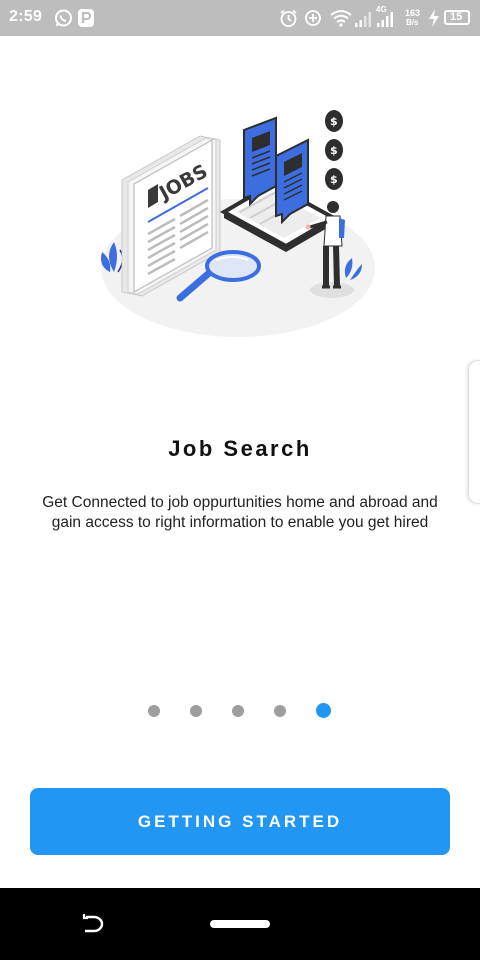  Describe the element at coordinates (63, 18) in the screenshot. I see `whatsapp-icon` at that location.